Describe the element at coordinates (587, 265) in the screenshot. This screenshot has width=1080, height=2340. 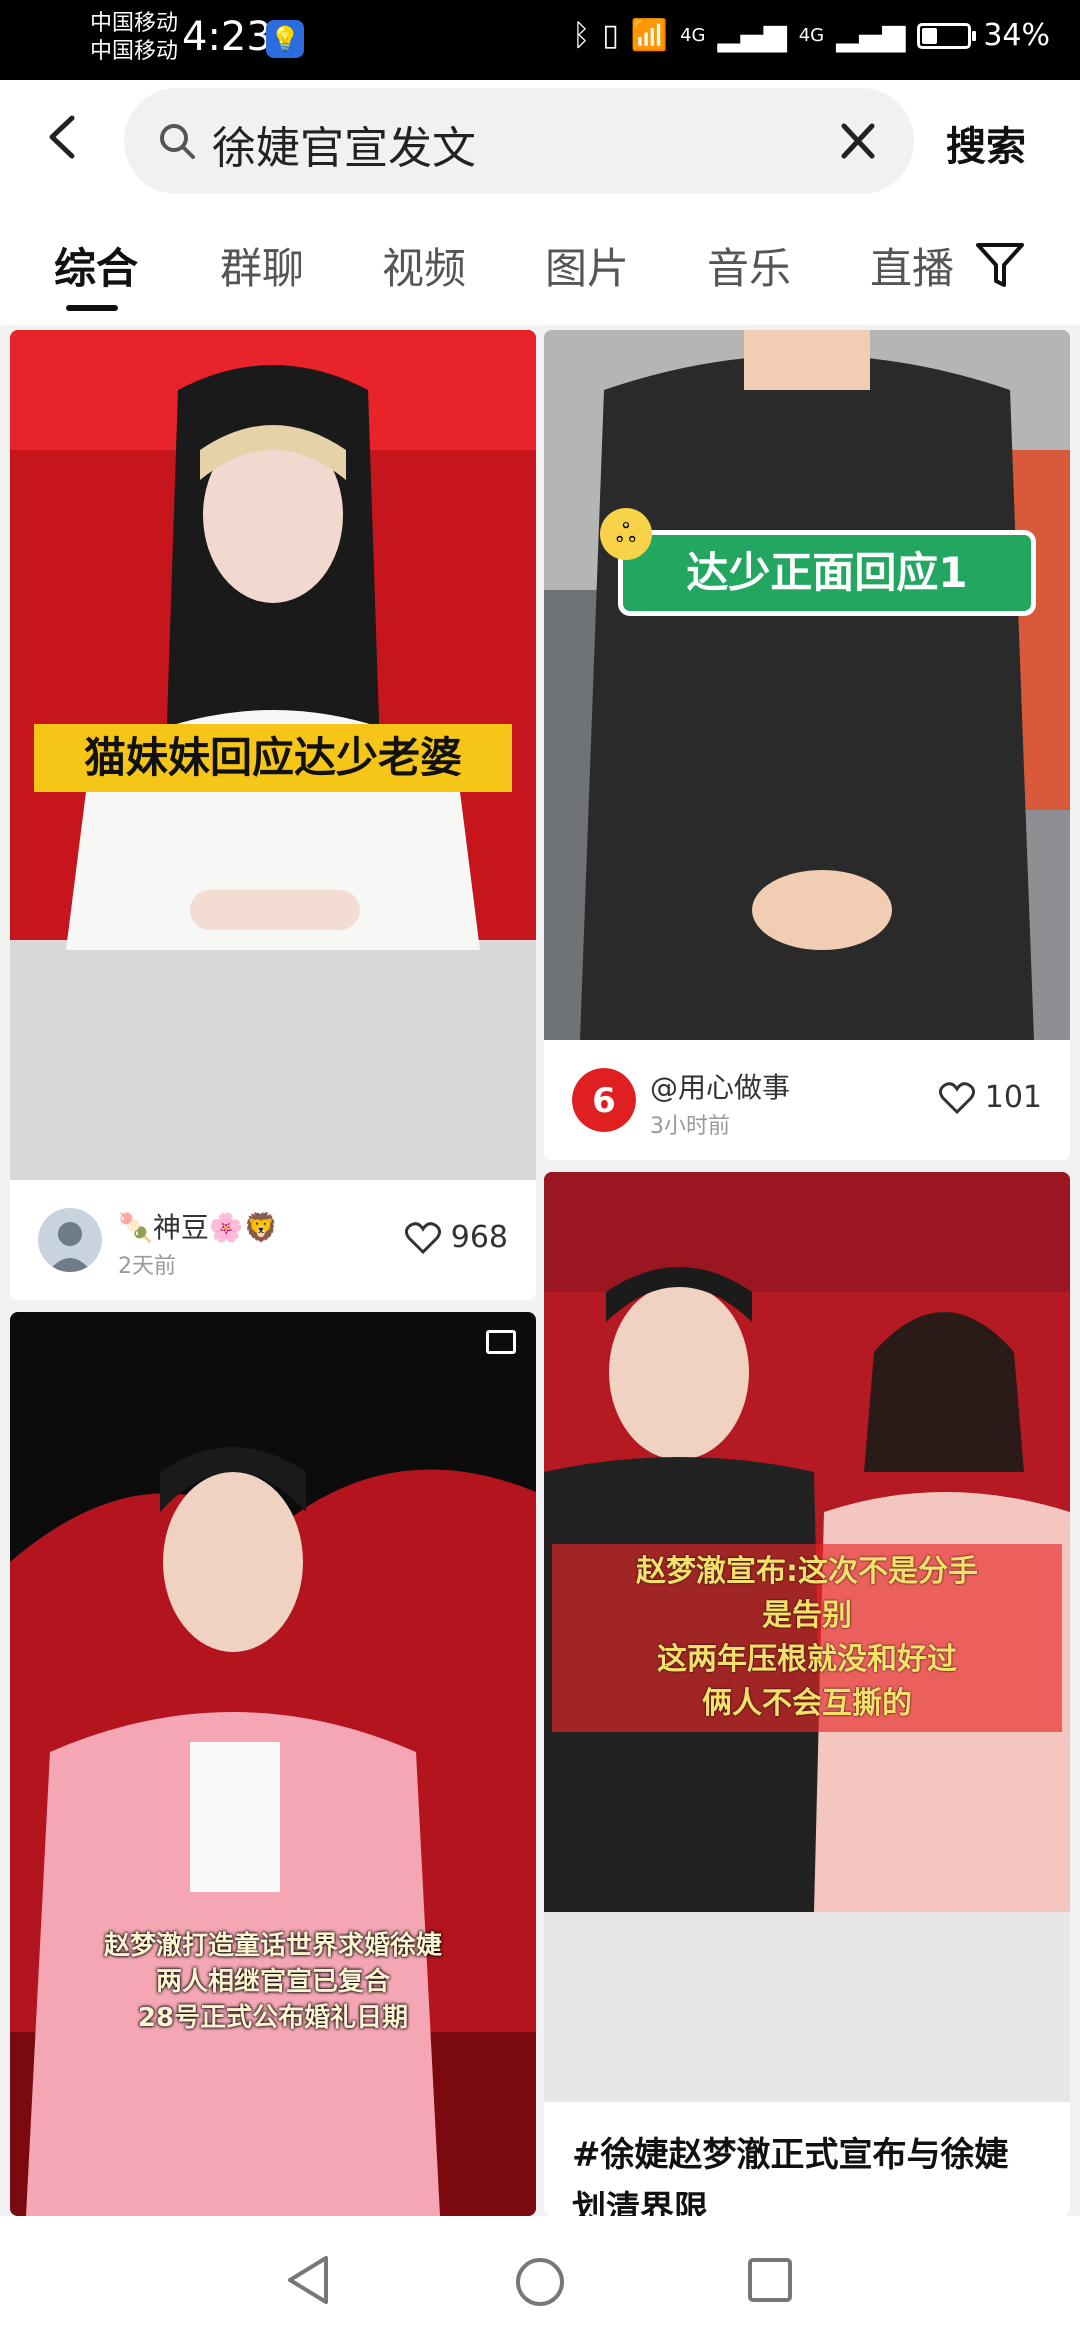
I see `tab-images: 图片` at that location.